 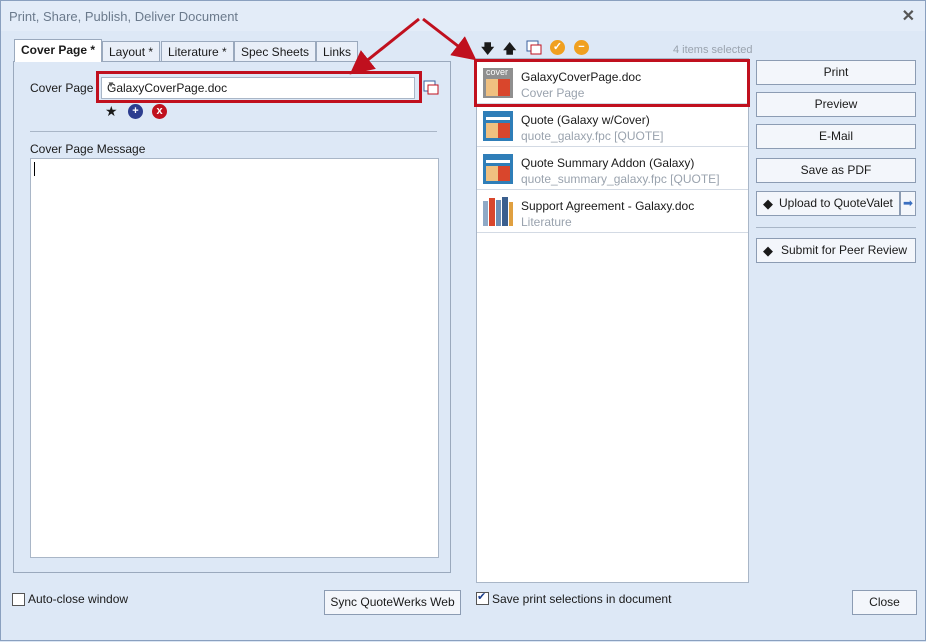 What do you see at coordinates (581, 47) in the screenshot?
I see `minus-circle-icon: −` at bounding box center [581, 47].